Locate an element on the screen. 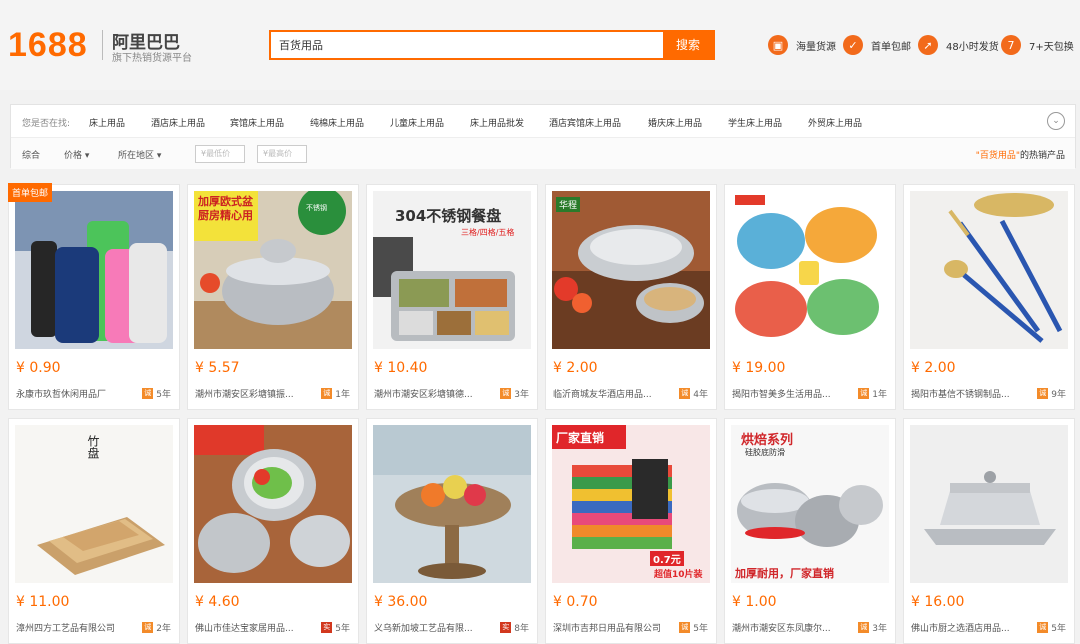  product-card: ¥ 0.90 永康市玖哲休闲用品厂 诚 5年 is located at coordinates (94, 297).